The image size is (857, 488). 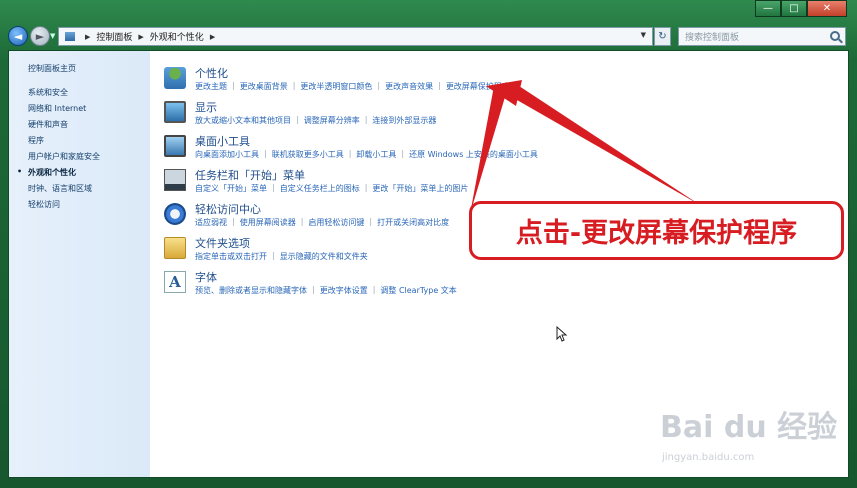 I want to click on watermark-url: jingyan.baidu.com, so click(x=708, y=457).